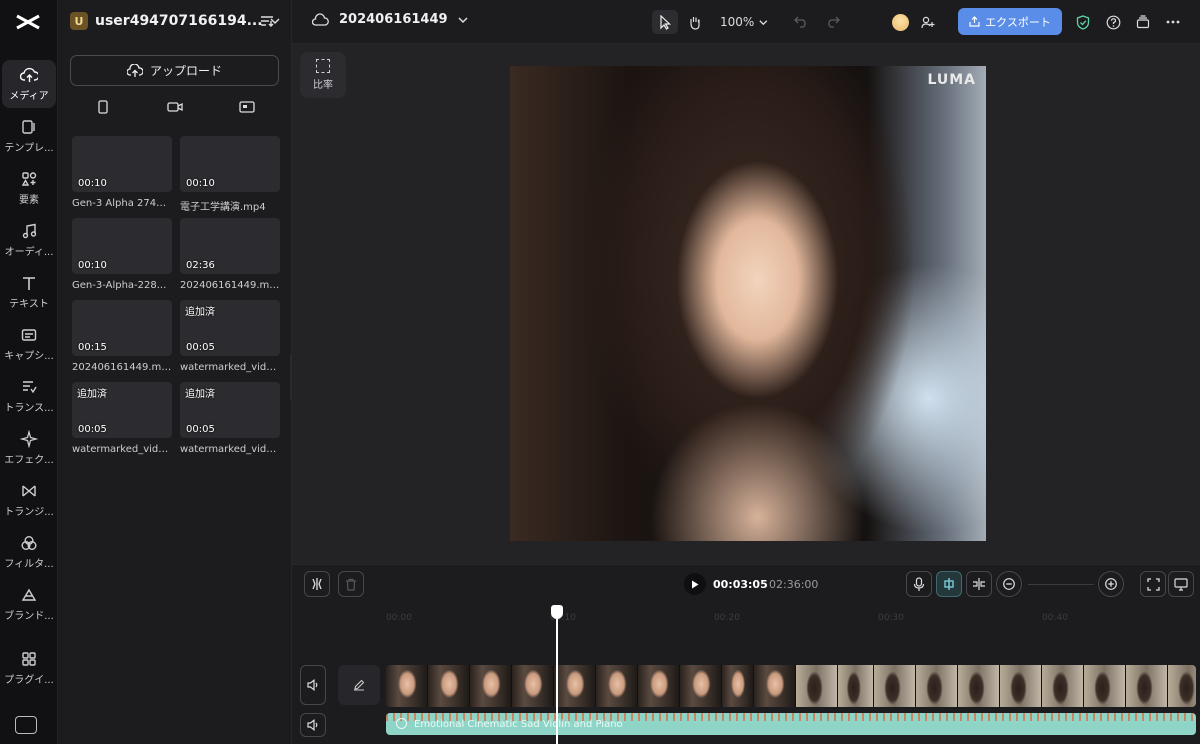 The height and width of the screenshot is (744, 1200). I want to click on media-filename: 電子工学講演.mp4, so click(223, 207).